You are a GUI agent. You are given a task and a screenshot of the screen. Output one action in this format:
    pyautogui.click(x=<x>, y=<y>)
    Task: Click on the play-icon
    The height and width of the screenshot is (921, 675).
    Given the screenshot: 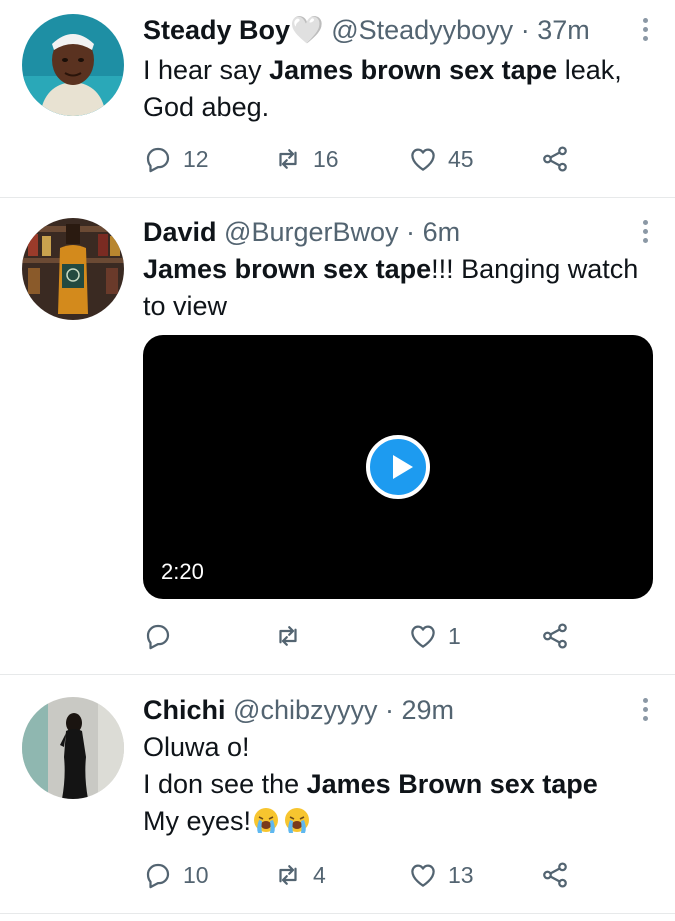 What is the action you would take?
    pyautogui.click(x=398, y=467)
    